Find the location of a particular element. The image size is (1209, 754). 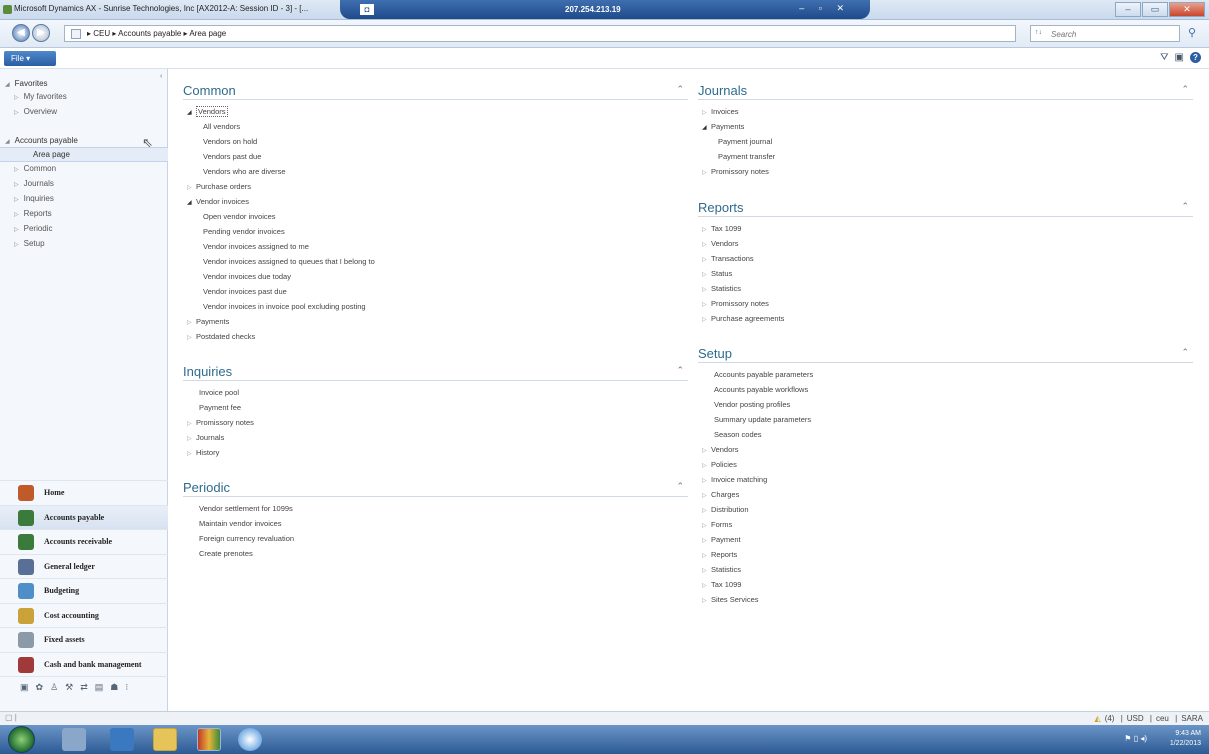

menu-link: Summary update parameters is located at coordinates (945, 419).